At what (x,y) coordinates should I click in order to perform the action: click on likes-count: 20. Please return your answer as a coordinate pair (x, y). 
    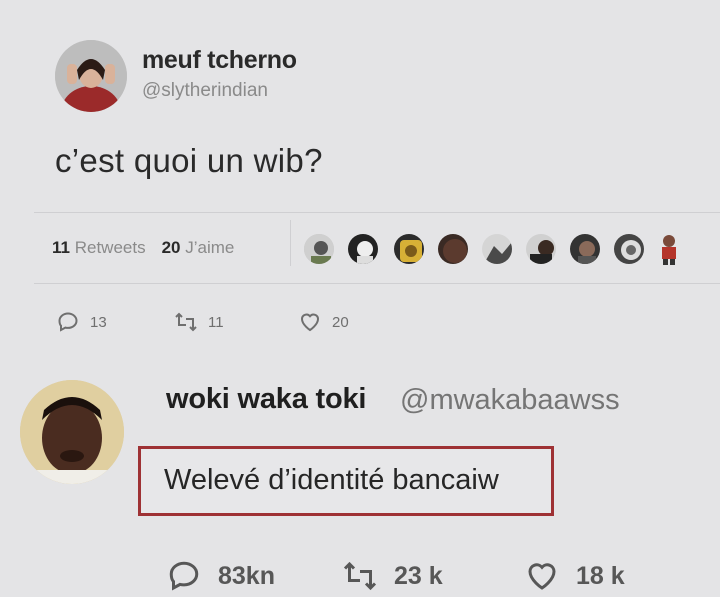
    Looking at the image, I should click on (171, 247).